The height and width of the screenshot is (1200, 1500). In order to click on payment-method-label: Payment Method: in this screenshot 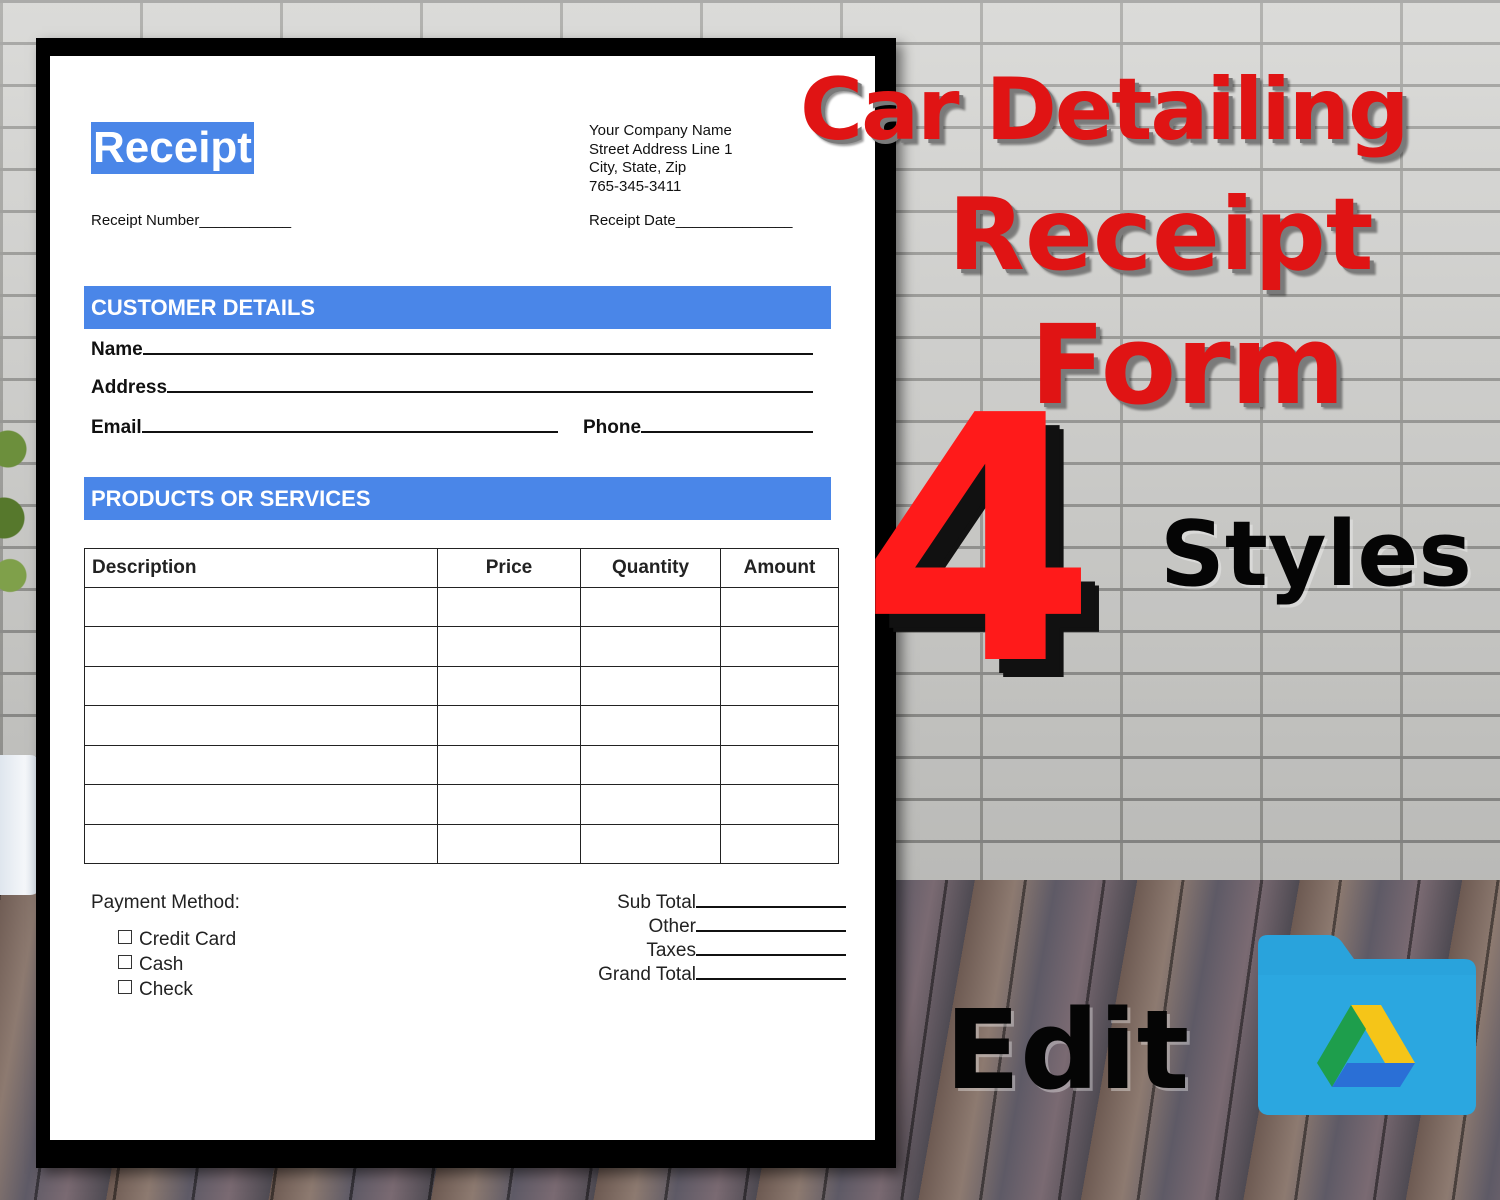, I will do `click(165, 902)`.